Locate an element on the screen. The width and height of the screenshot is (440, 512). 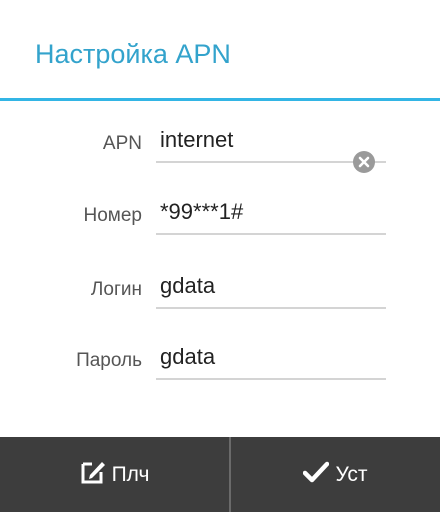
number-label: Номер is located at coordinates (112, 215).